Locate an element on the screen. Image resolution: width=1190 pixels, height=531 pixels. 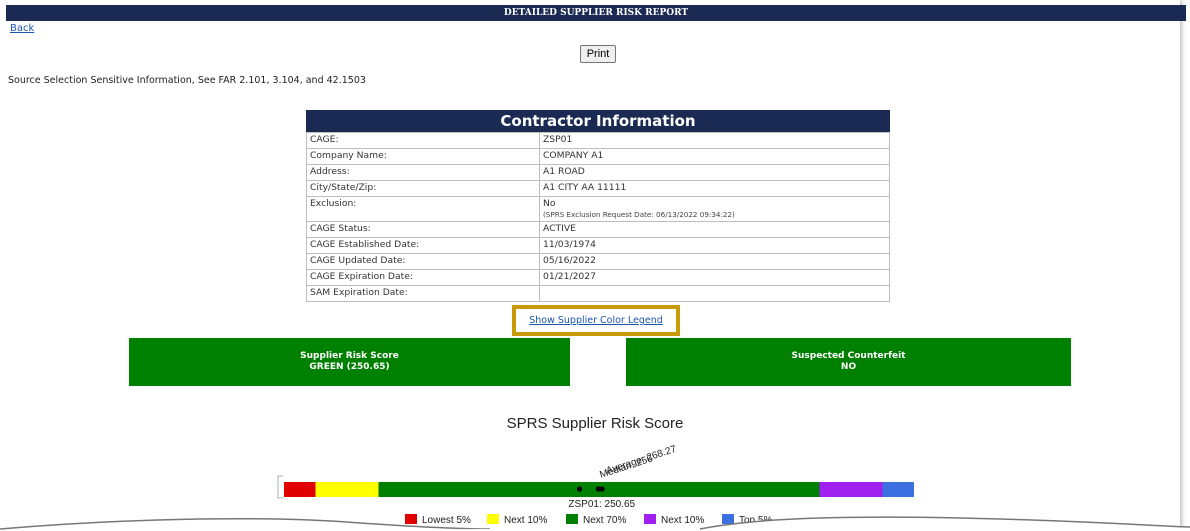
page-tear-edge is located at coordinates (595, 523).